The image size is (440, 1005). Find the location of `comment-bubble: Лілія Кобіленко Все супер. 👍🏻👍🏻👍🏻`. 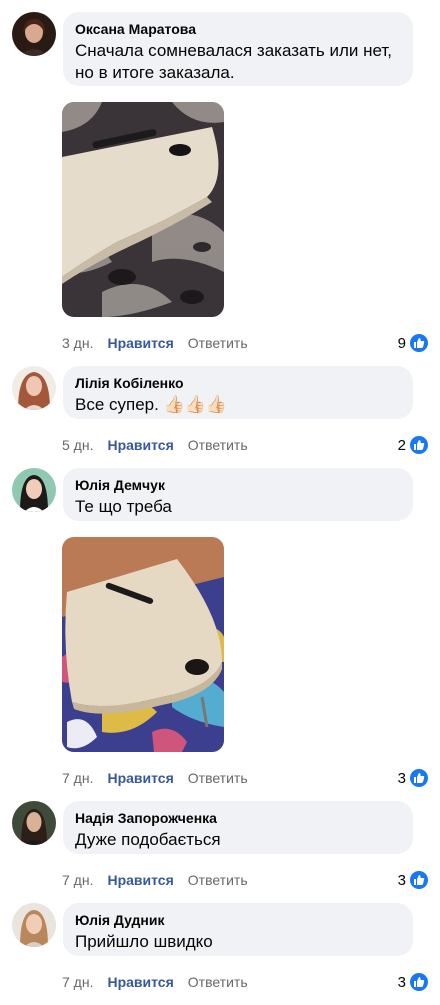

comment-bubble: Лілія Кобіленко Все супер. 👍🏻👍🏻👍🏻 is located at coordinates (238, 392).